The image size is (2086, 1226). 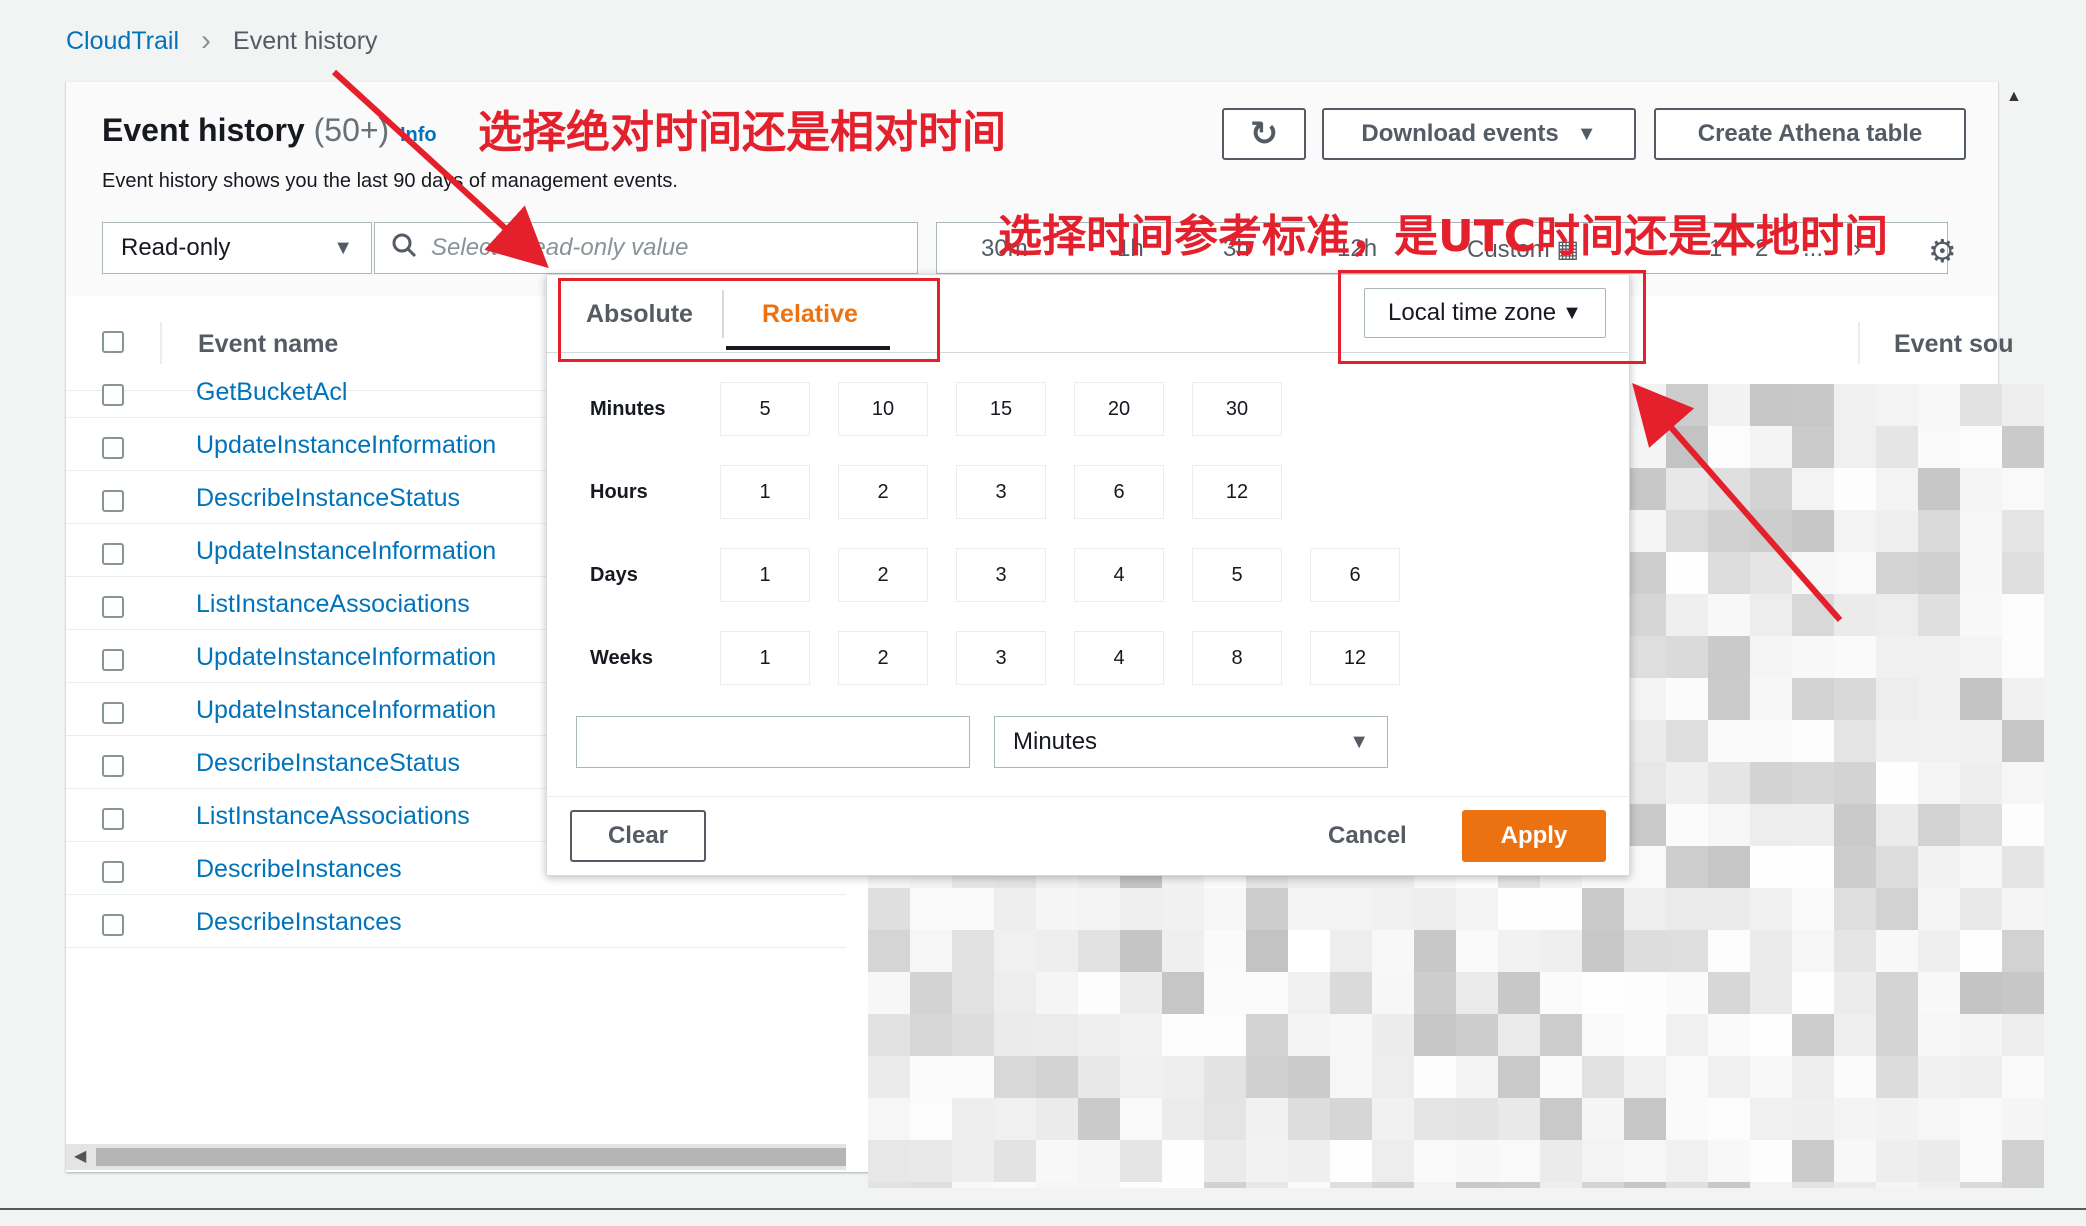 What do you see at coordinates (1237, 658) in the screenshot?
I see `relative-option-button: 8` at bounding box center [1237, 658].